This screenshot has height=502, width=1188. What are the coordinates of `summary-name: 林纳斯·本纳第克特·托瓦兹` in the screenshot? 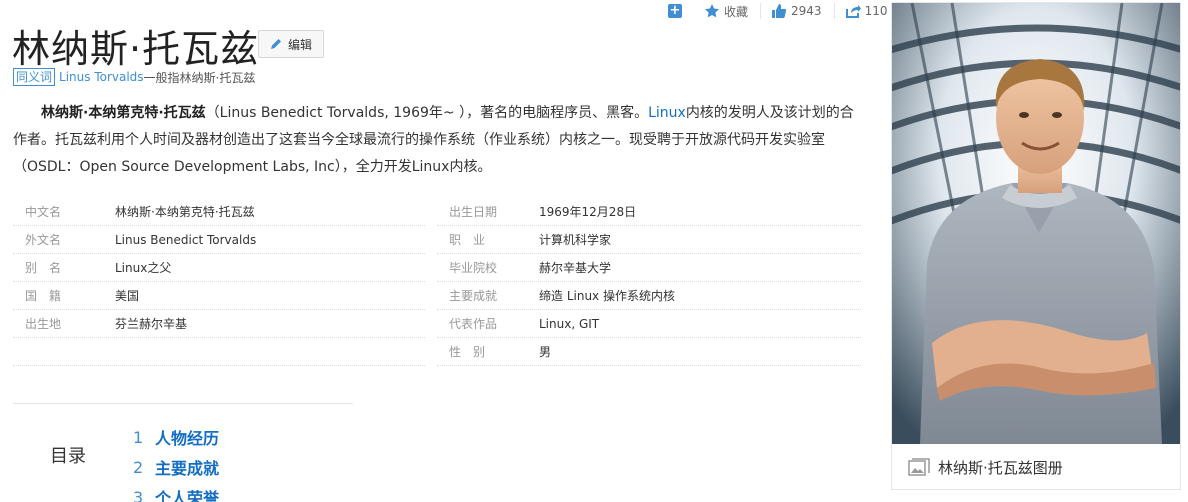 It's located at (123, 113).